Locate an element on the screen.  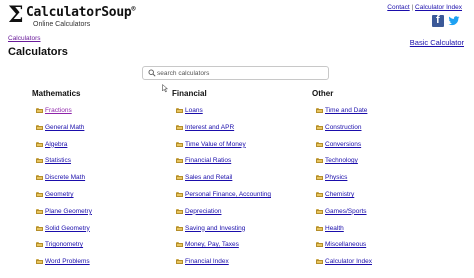
category-link: Saving and Investing is located at coordinates (215, 229).